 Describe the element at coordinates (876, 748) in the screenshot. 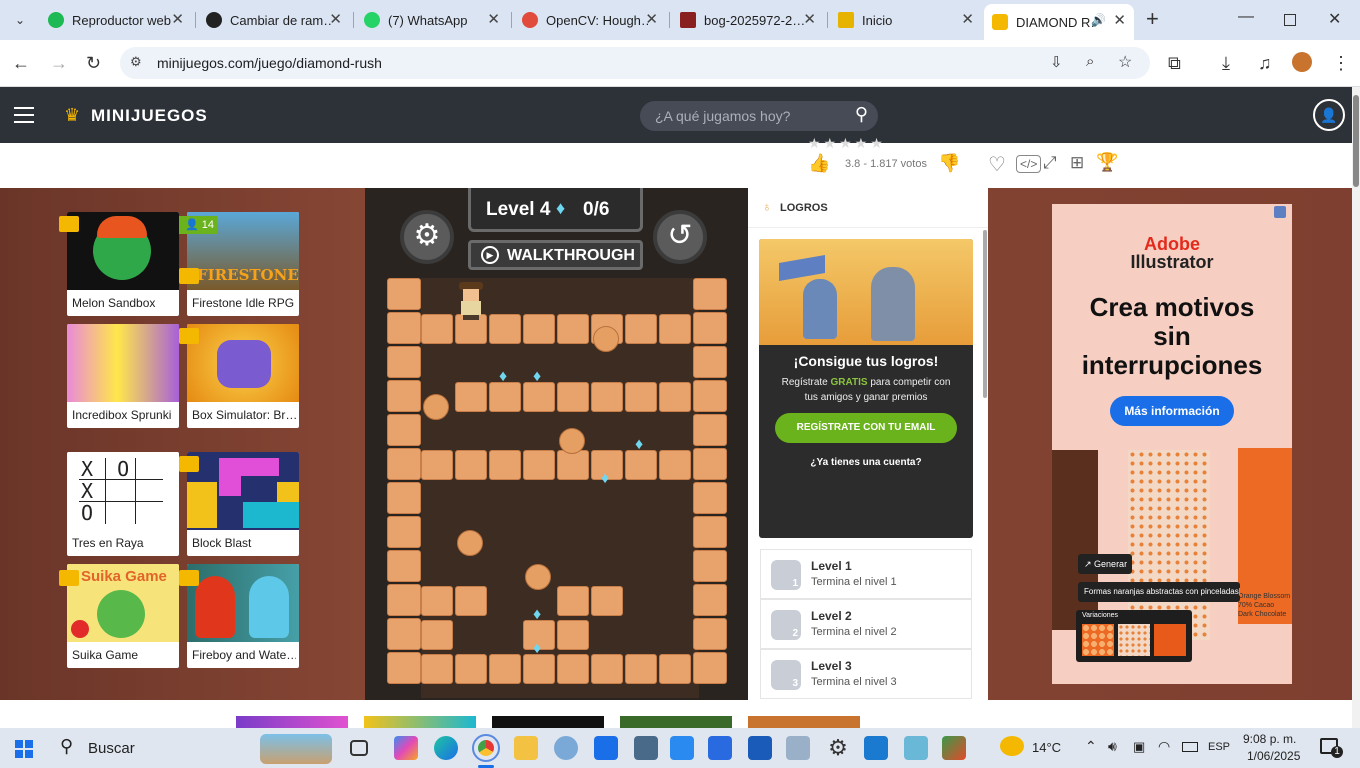

I see `visual-studio-code-icon` at that location.